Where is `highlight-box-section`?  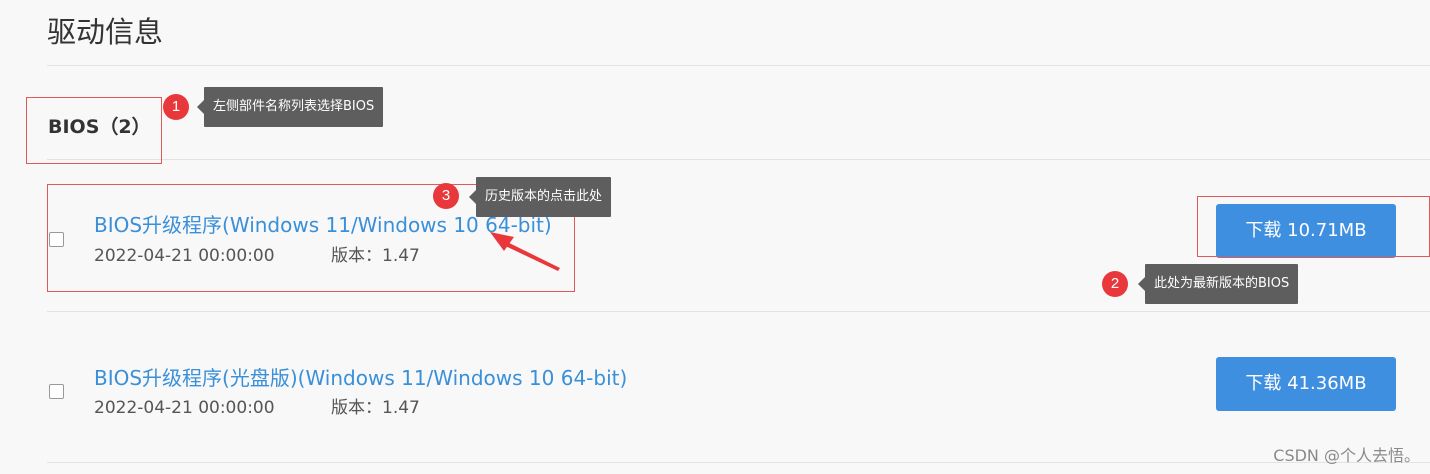 highlight-box-section is located at coordinates (94, 130).